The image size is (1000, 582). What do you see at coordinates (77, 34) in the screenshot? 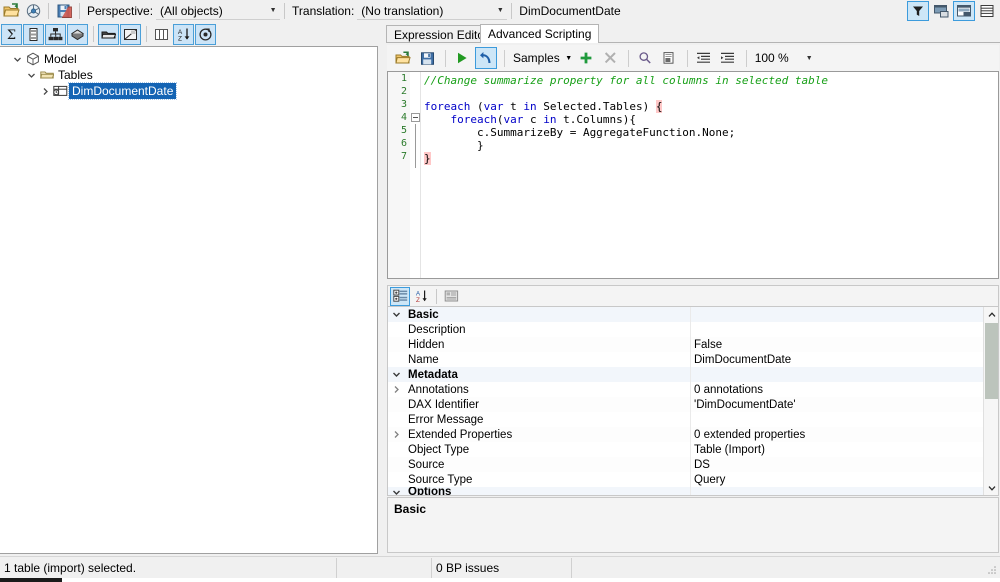
I see `perspective-icon` at bounding box center [77, 34].